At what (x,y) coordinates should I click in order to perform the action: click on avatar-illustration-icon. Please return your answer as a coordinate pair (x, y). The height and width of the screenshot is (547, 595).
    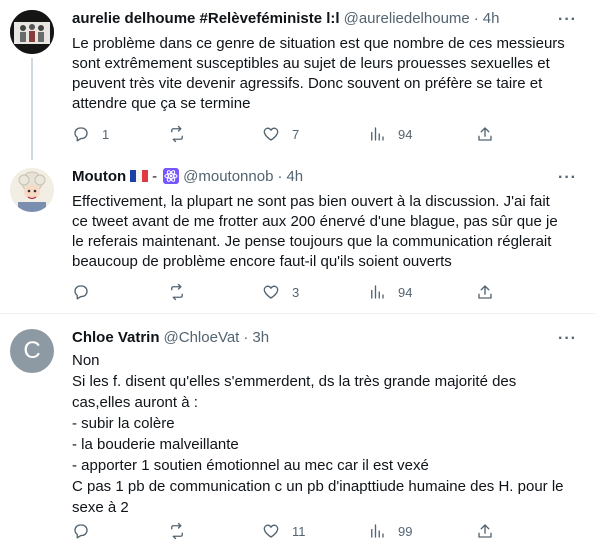
    Looking at the image, I should click on (32, 32).